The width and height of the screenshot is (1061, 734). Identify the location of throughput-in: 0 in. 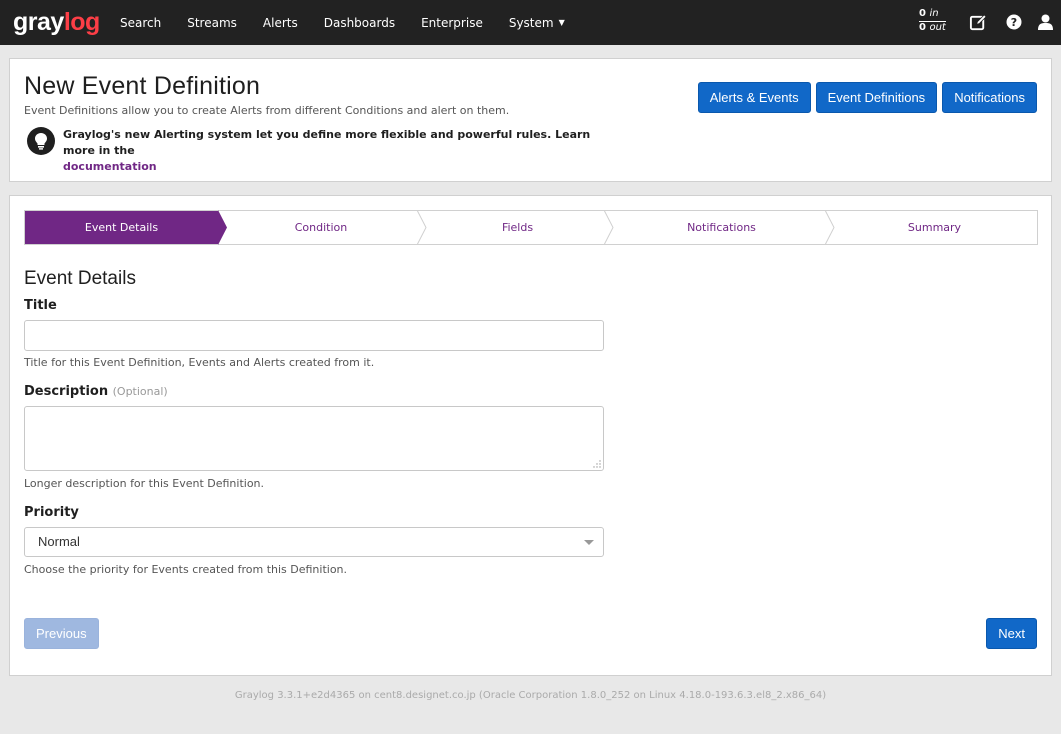
(932, 15).